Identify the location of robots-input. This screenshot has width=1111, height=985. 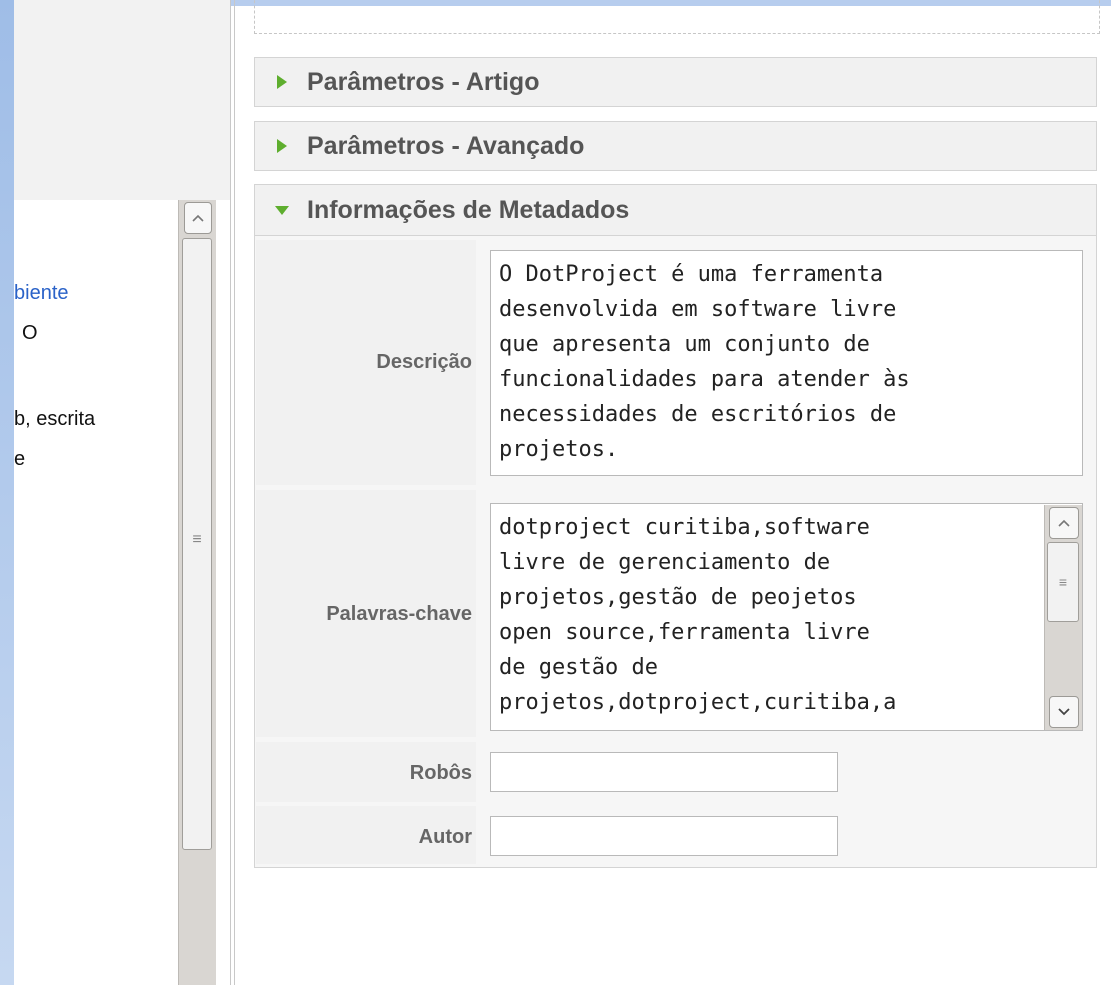
(664, 772).